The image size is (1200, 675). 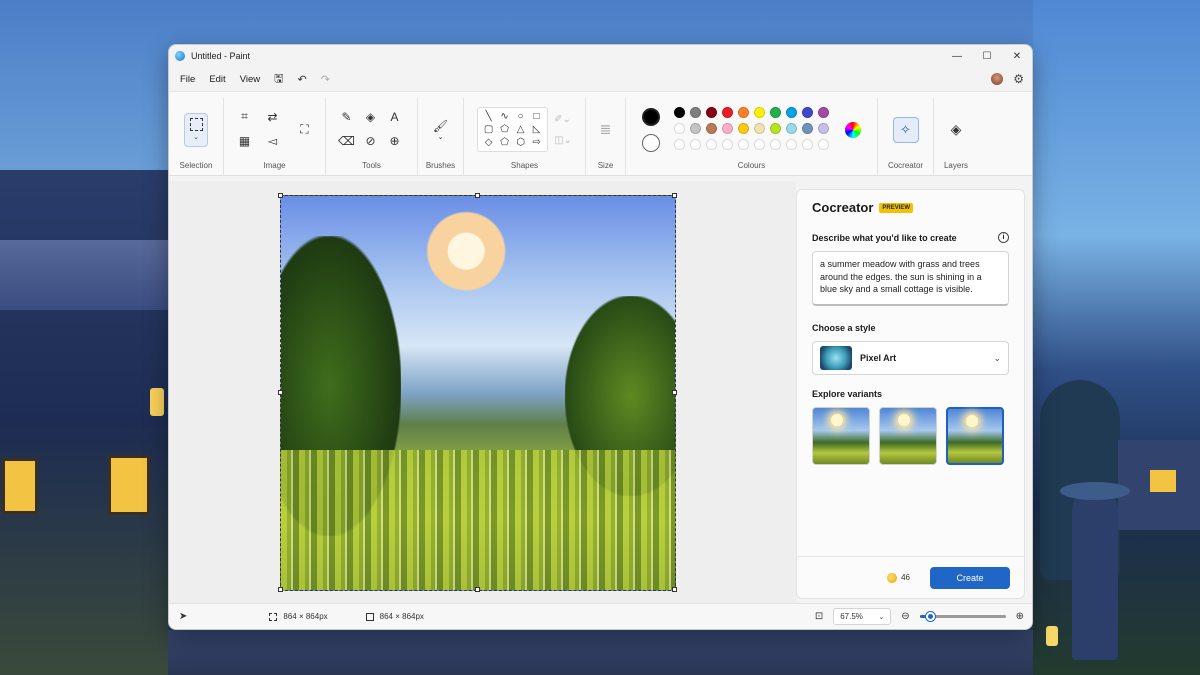 What do you see at coordinates (520, 142) in the screenshot?
I see `hexagon-shape-icon: ⬡` at bounding box center [520, 142].